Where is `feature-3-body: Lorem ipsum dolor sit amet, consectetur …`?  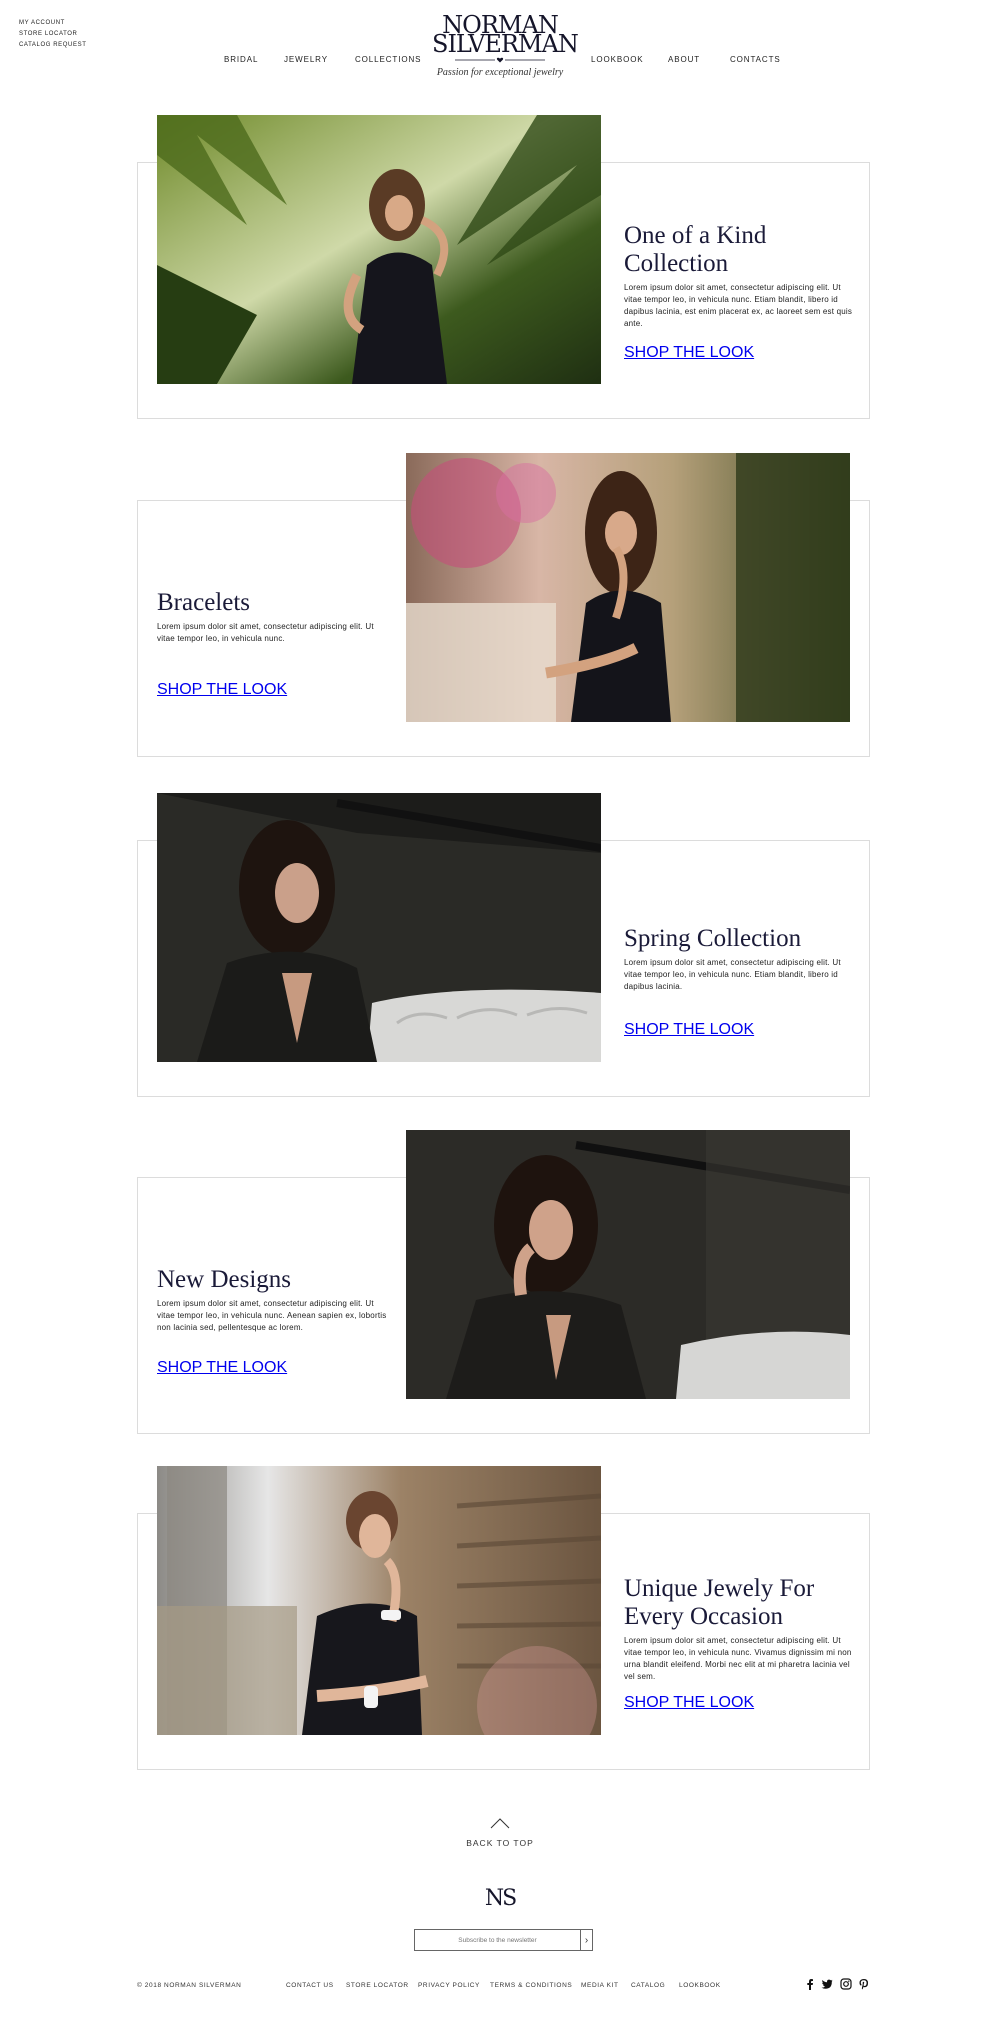 feature-3-body: Lorem ipsum dolor sit amet, consectetur … is located at coordinates (732, 974).